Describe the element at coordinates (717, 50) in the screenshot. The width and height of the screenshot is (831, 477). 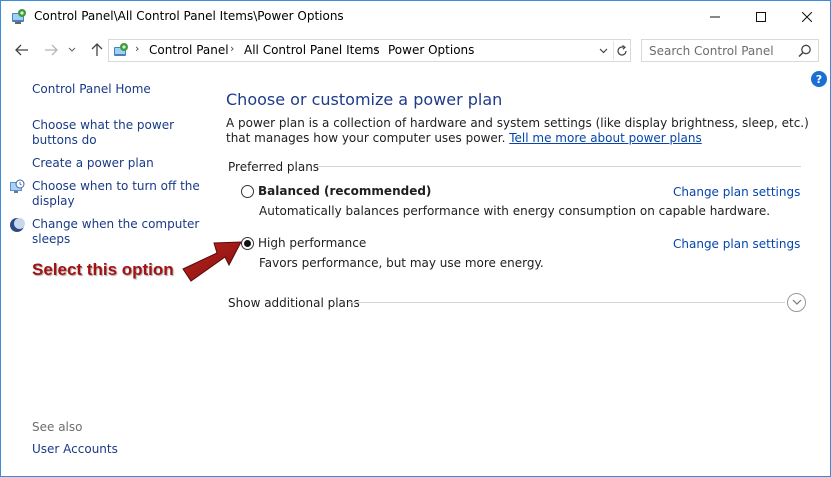
I see `search-input` at that location.